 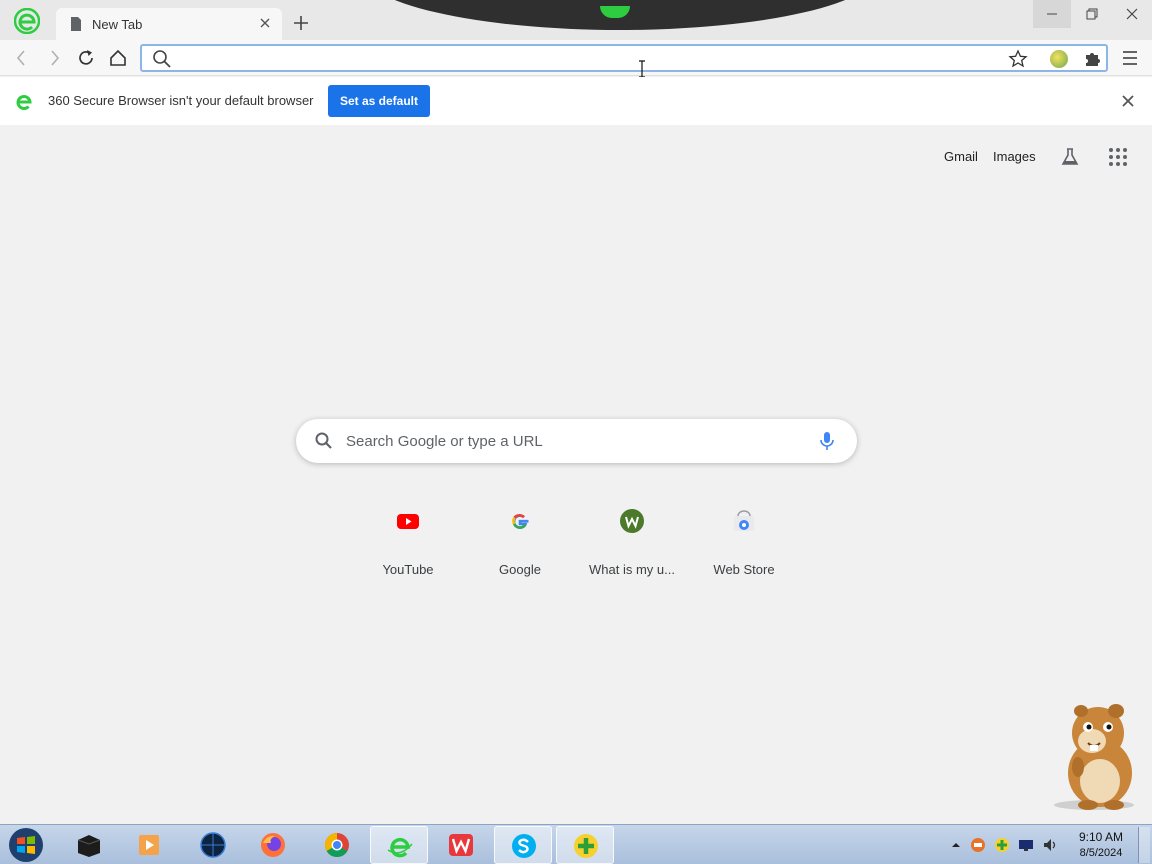 I want to click on clock-time: 9:10 AM, so click(x=1101, y=837).